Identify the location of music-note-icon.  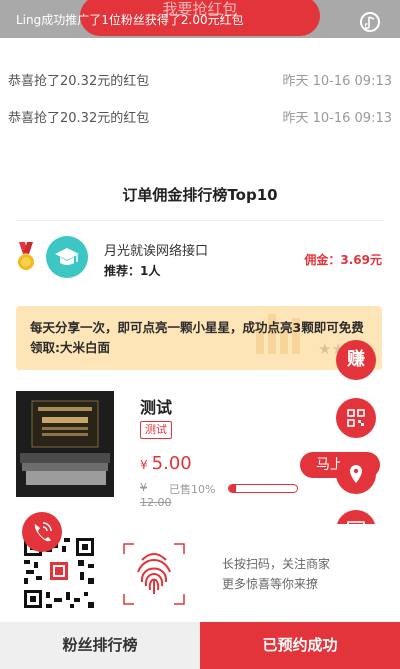
(370, 22).